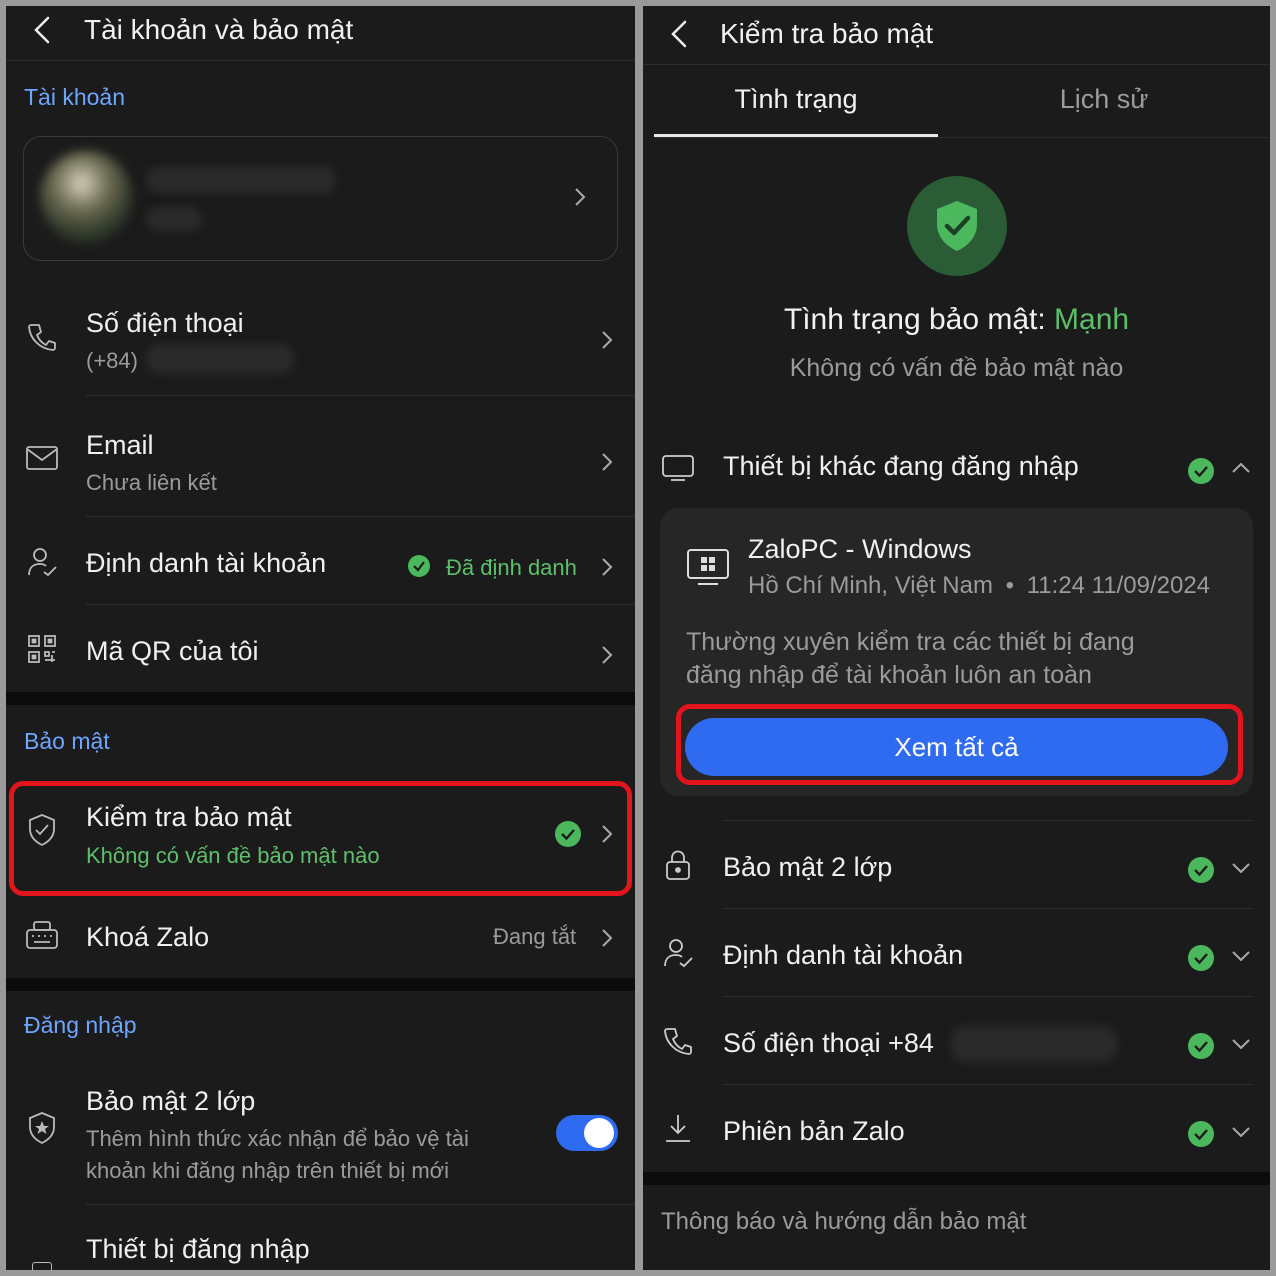 Image resolution: width=1276 pixels, height=1276 pixels. What do you see at coordinates (42, 936) in the screenshot?
I see `keyboard-lock-icon` at bounding box center [42, 936].